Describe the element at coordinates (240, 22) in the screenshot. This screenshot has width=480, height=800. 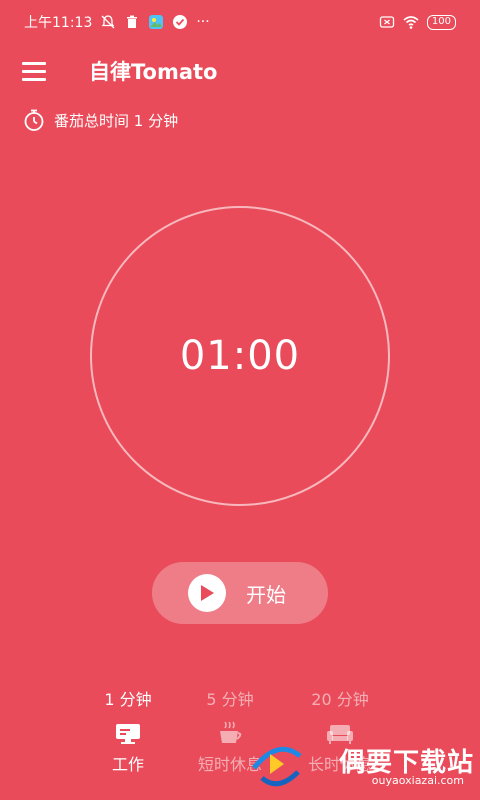
I see `status-bar: 上午11:13 ··· 100` at that location.